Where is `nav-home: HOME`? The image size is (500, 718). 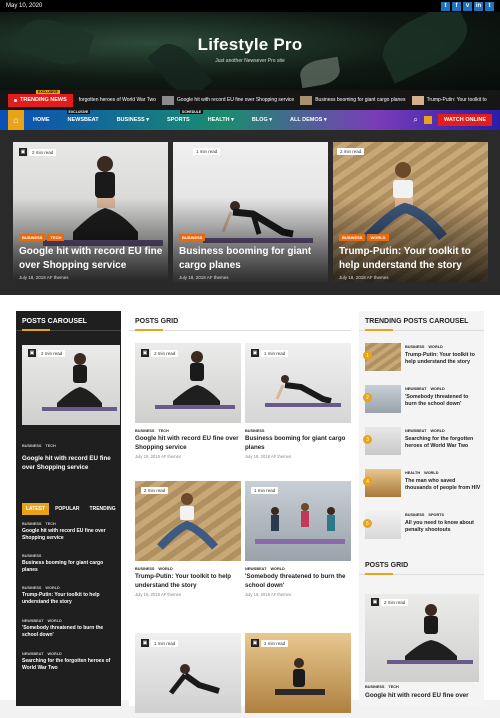
nav-home: HOME is located at coordinates (41, 120).